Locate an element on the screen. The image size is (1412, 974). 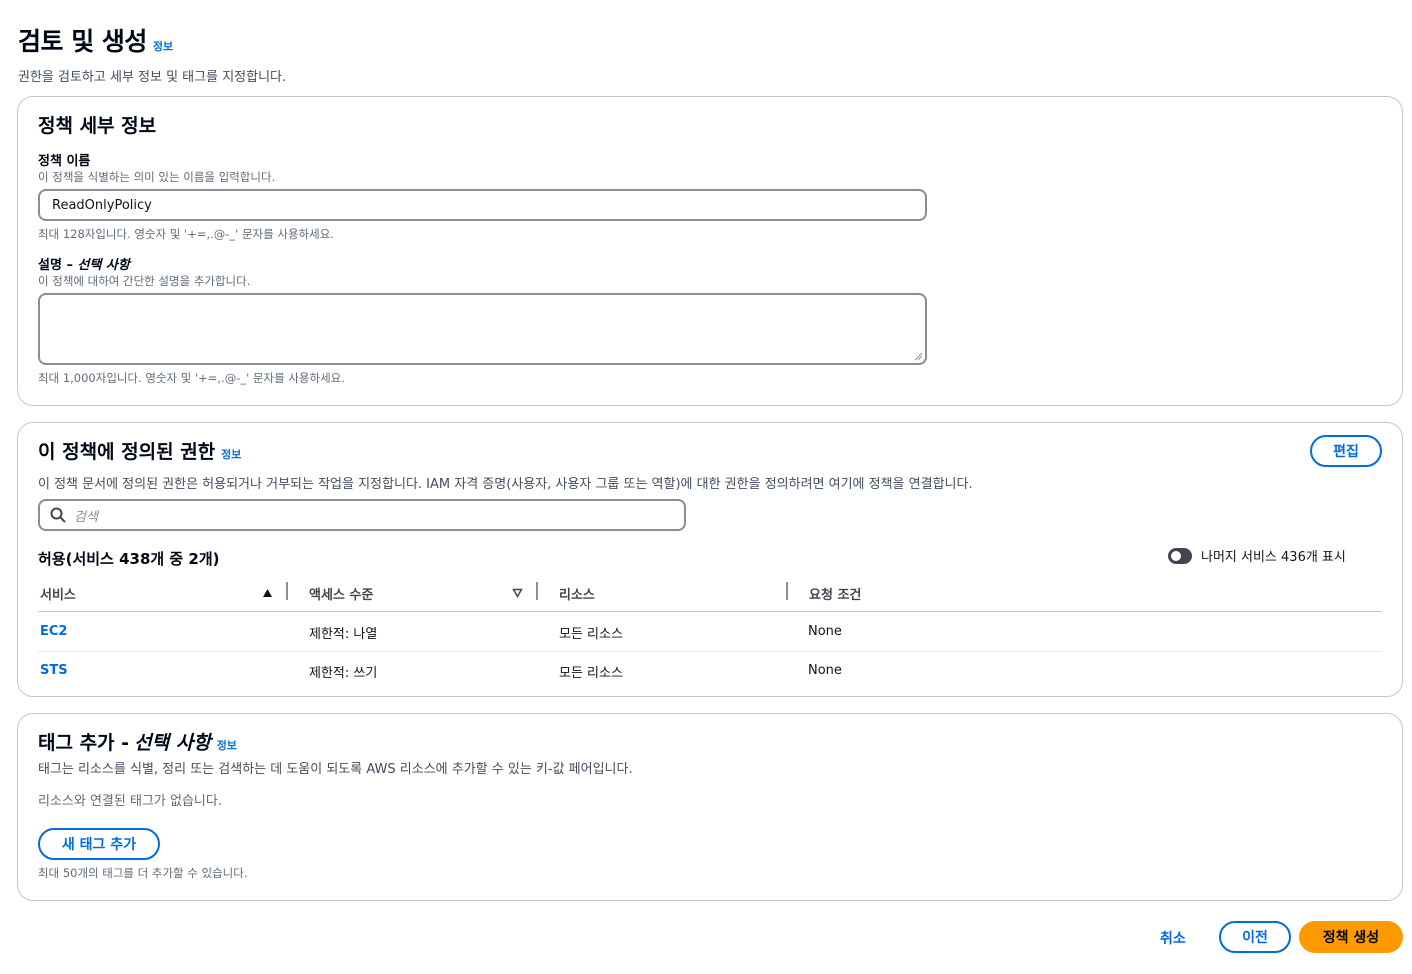
policy-name-label: 정책 이름 is located at coordinates (64, 161).